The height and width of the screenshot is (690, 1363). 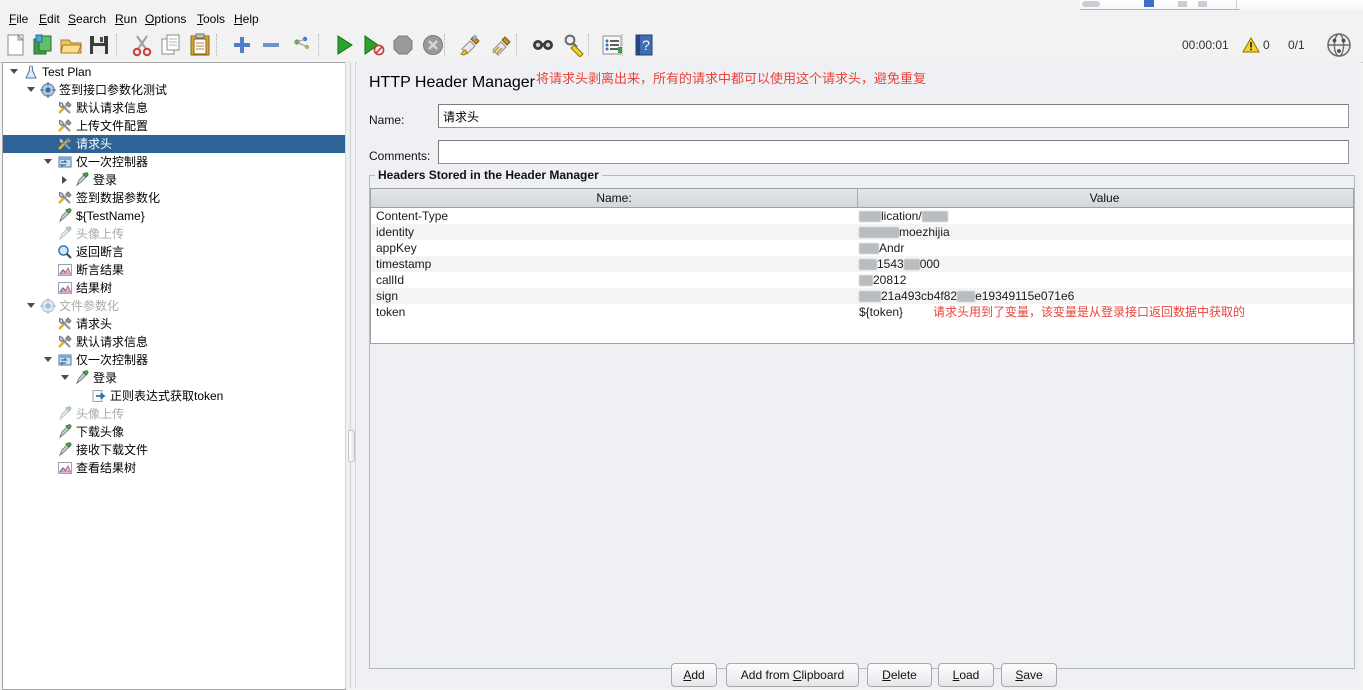 I want to click on tree-item-17: 登录, so click(x=174, y=378).